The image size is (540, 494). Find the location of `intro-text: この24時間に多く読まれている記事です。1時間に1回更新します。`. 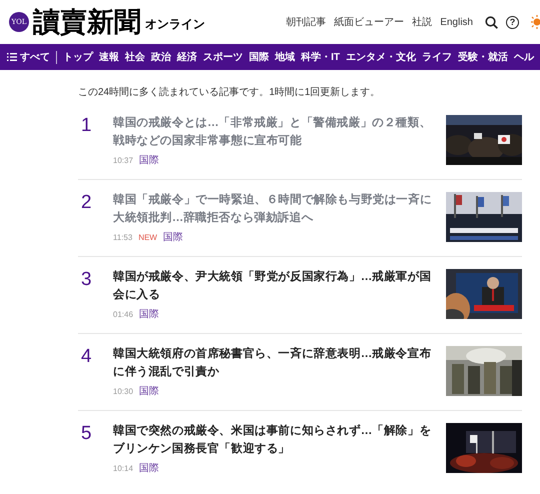

intro-text: この24時間に多く読まれている記事です。1時間に1回更新します。 is located at coordinates (230, 93).